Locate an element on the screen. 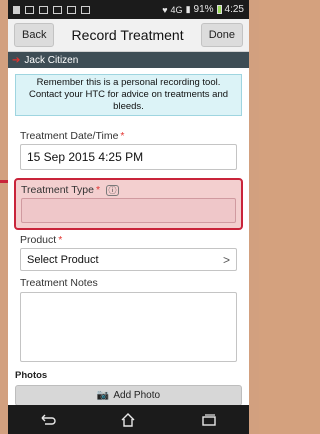 The image size is (320, 434). notes-label: Treatment Notes is located at coordinates (128, 283).